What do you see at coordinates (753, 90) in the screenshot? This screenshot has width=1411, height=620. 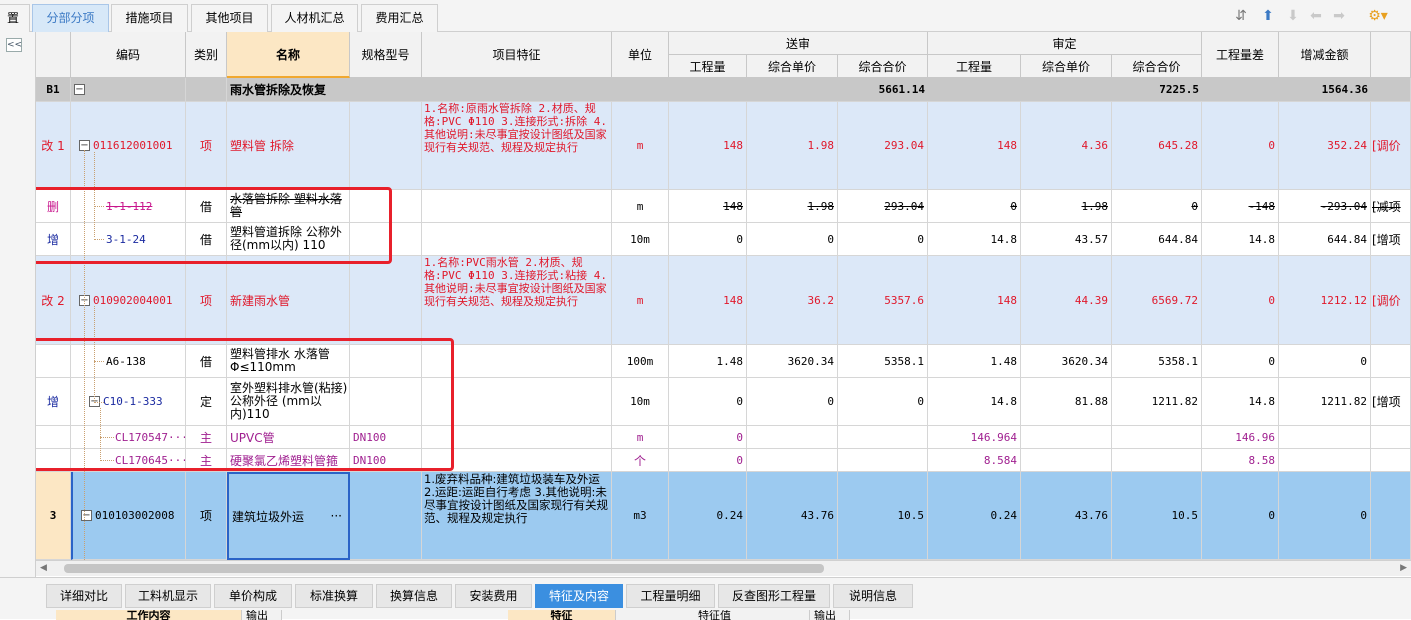 I see `row-submit-qty` at bounding box center [753, 90].